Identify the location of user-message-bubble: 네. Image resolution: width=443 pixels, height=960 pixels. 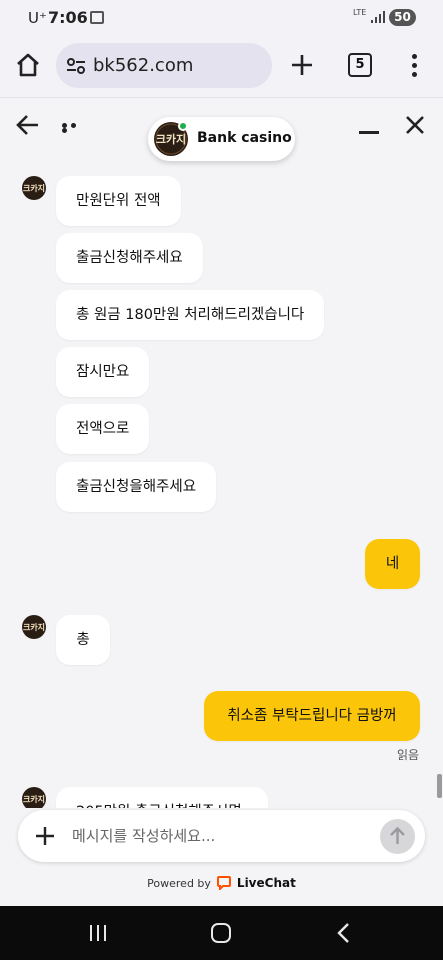
(392, 564).